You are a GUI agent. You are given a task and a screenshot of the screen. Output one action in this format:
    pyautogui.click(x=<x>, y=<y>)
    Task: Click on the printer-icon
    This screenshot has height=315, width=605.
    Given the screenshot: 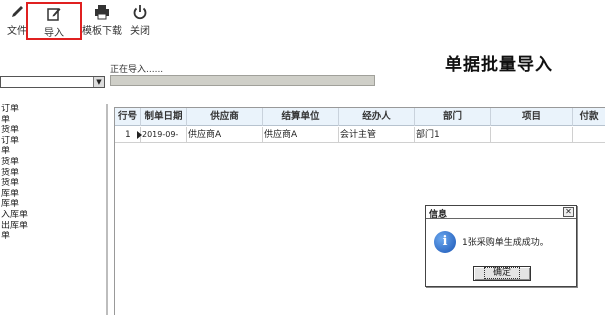 What is the action you would take?
    pyautogui.click(x=102, y=12)
    